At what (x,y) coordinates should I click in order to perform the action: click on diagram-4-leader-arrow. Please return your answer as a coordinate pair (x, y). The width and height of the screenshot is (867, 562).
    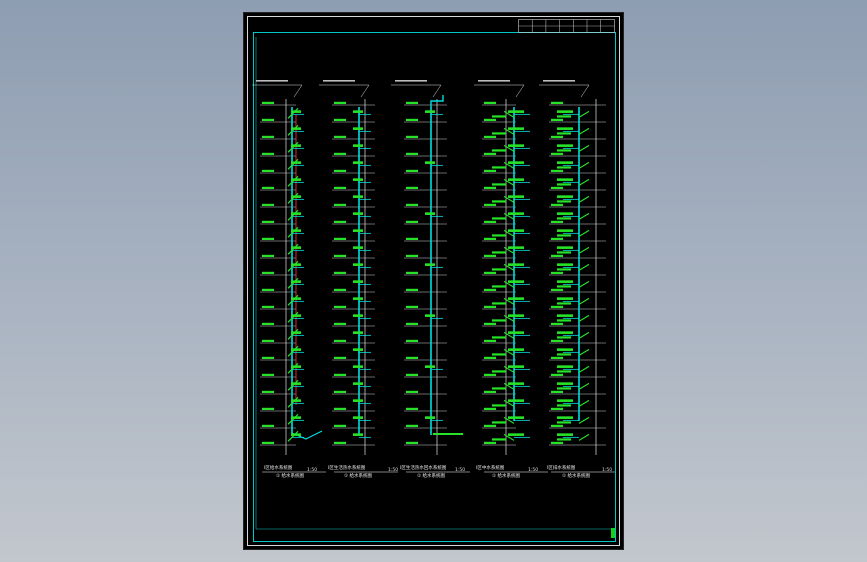
    Looking at the image, I should click on (520, 91).